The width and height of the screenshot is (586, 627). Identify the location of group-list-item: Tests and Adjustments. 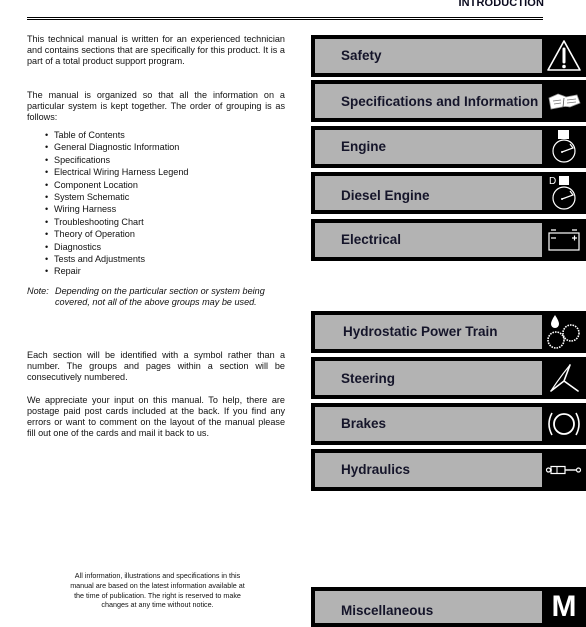
(116, 259).